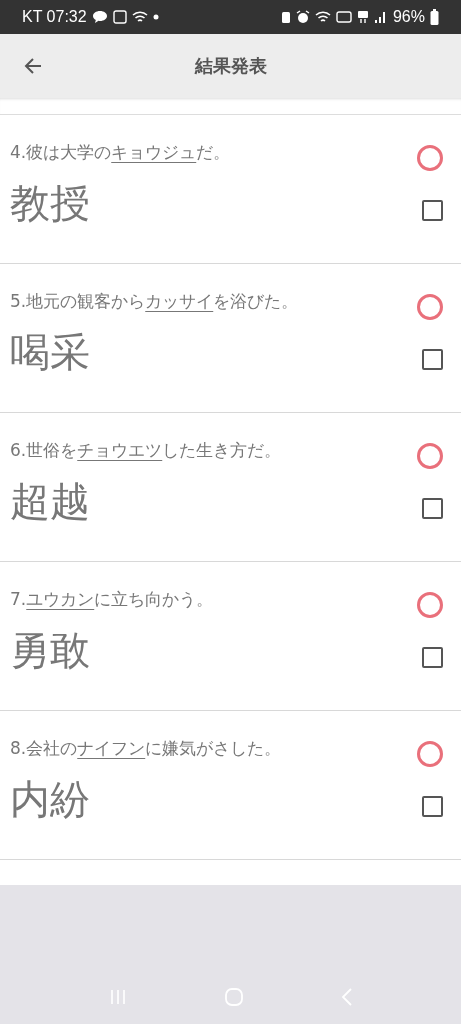 The width and height of the screenshot is (461, 1024). I want to click on answer-text: 勇敢, so click(50, 650).